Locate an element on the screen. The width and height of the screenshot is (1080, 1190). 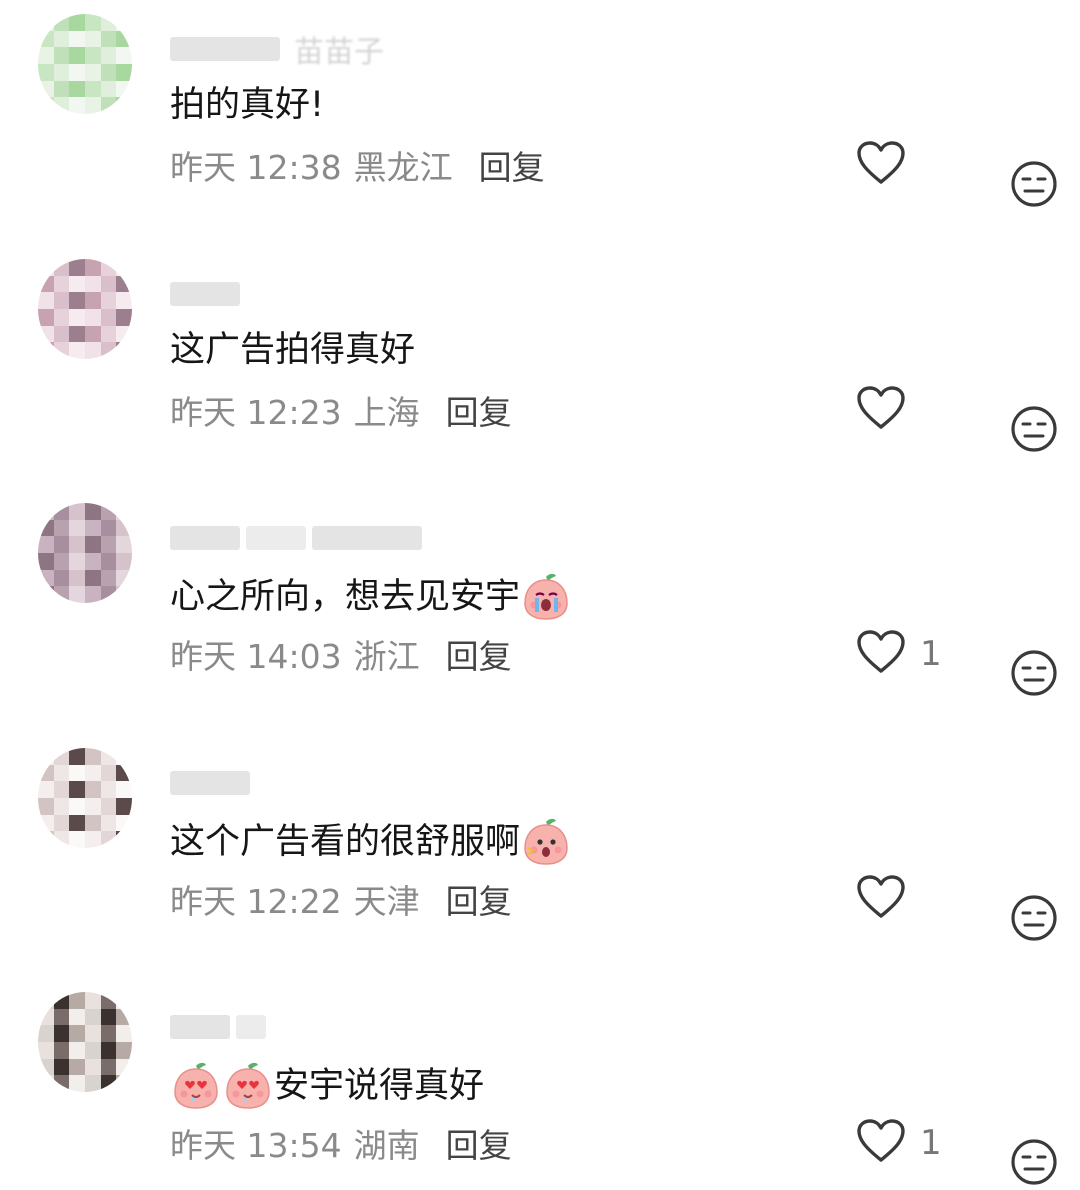
comment-body: 这广告拍得真好 is located at coordinates (293, 350).